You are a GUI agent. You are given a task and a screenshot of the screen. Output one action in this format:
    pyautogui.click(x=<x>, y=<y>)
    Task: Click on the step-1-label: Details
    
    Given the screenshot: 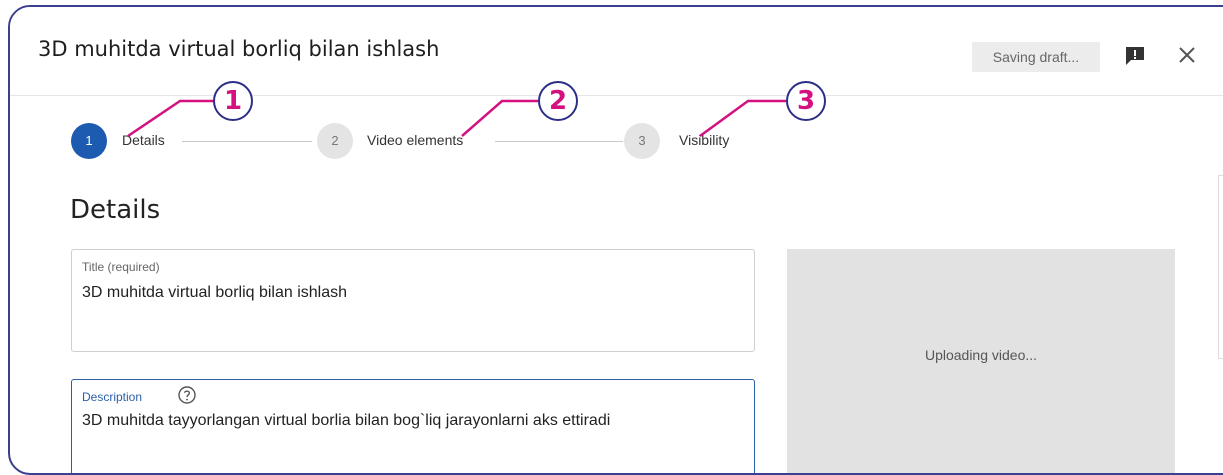 What is the action you would take?
    pyautogui.click(x=143, y=140)
    